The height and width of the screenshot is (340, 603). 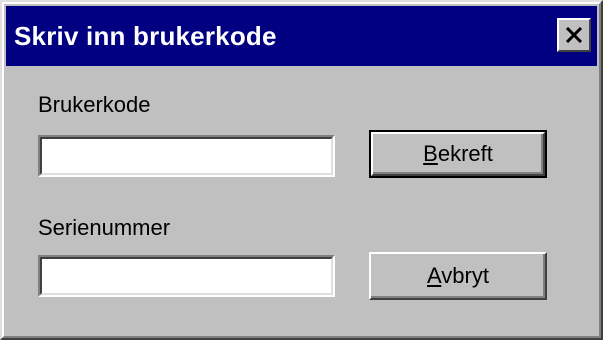 What do you see at coordinates (465, 275) in the screenshot?
I see `cancel-label-rest: vbryt` at bounding box center [465, 275].